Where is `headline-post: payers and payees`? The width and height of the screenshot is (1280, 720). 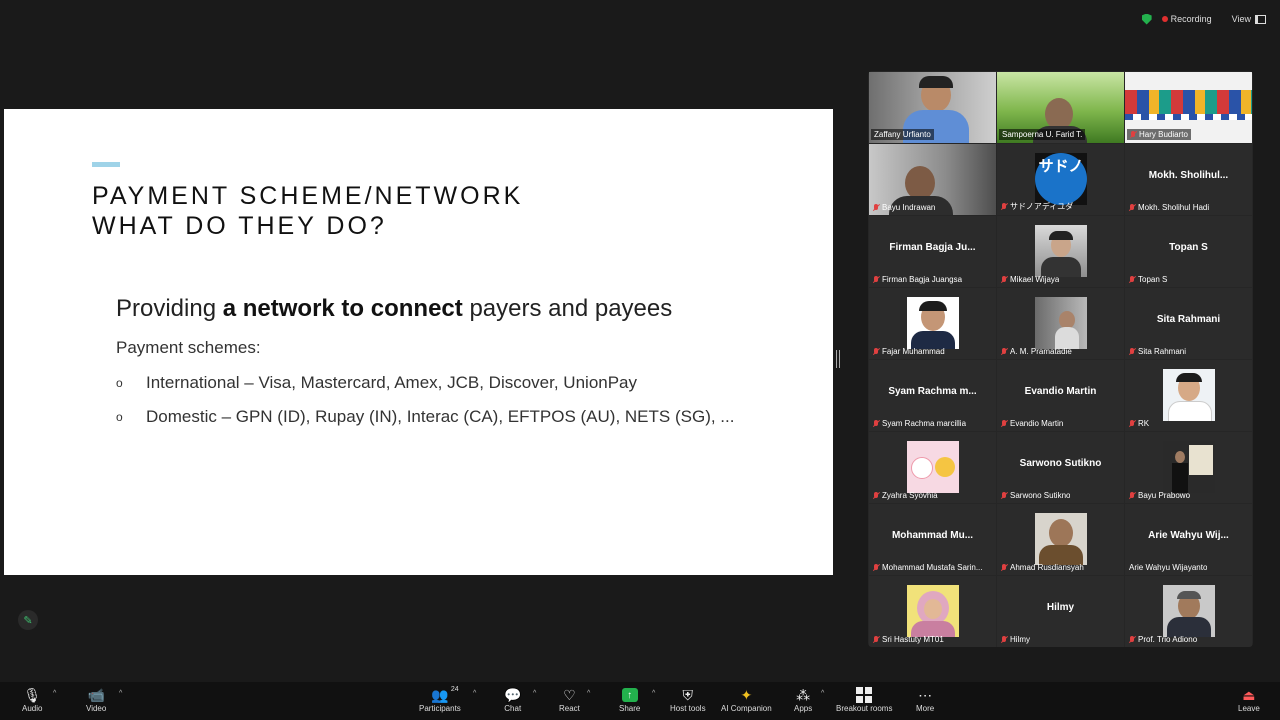 headline-post: payers and payees is located at coordinates (567, 308).